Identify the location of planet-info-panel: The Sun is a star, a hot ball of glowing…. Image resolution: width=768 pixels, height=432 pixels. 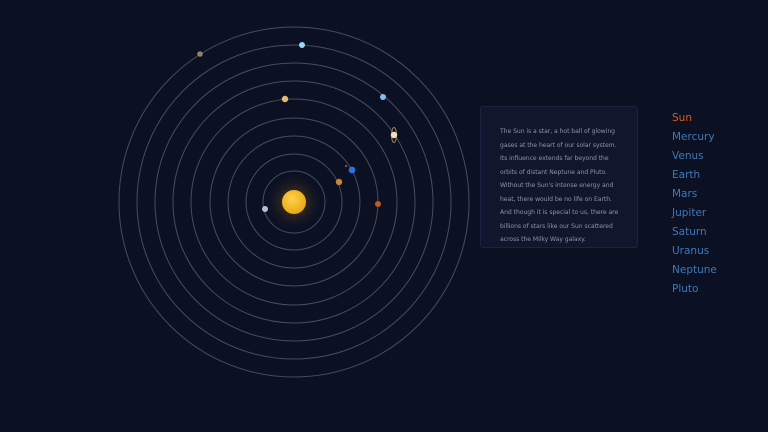
(559, 177).